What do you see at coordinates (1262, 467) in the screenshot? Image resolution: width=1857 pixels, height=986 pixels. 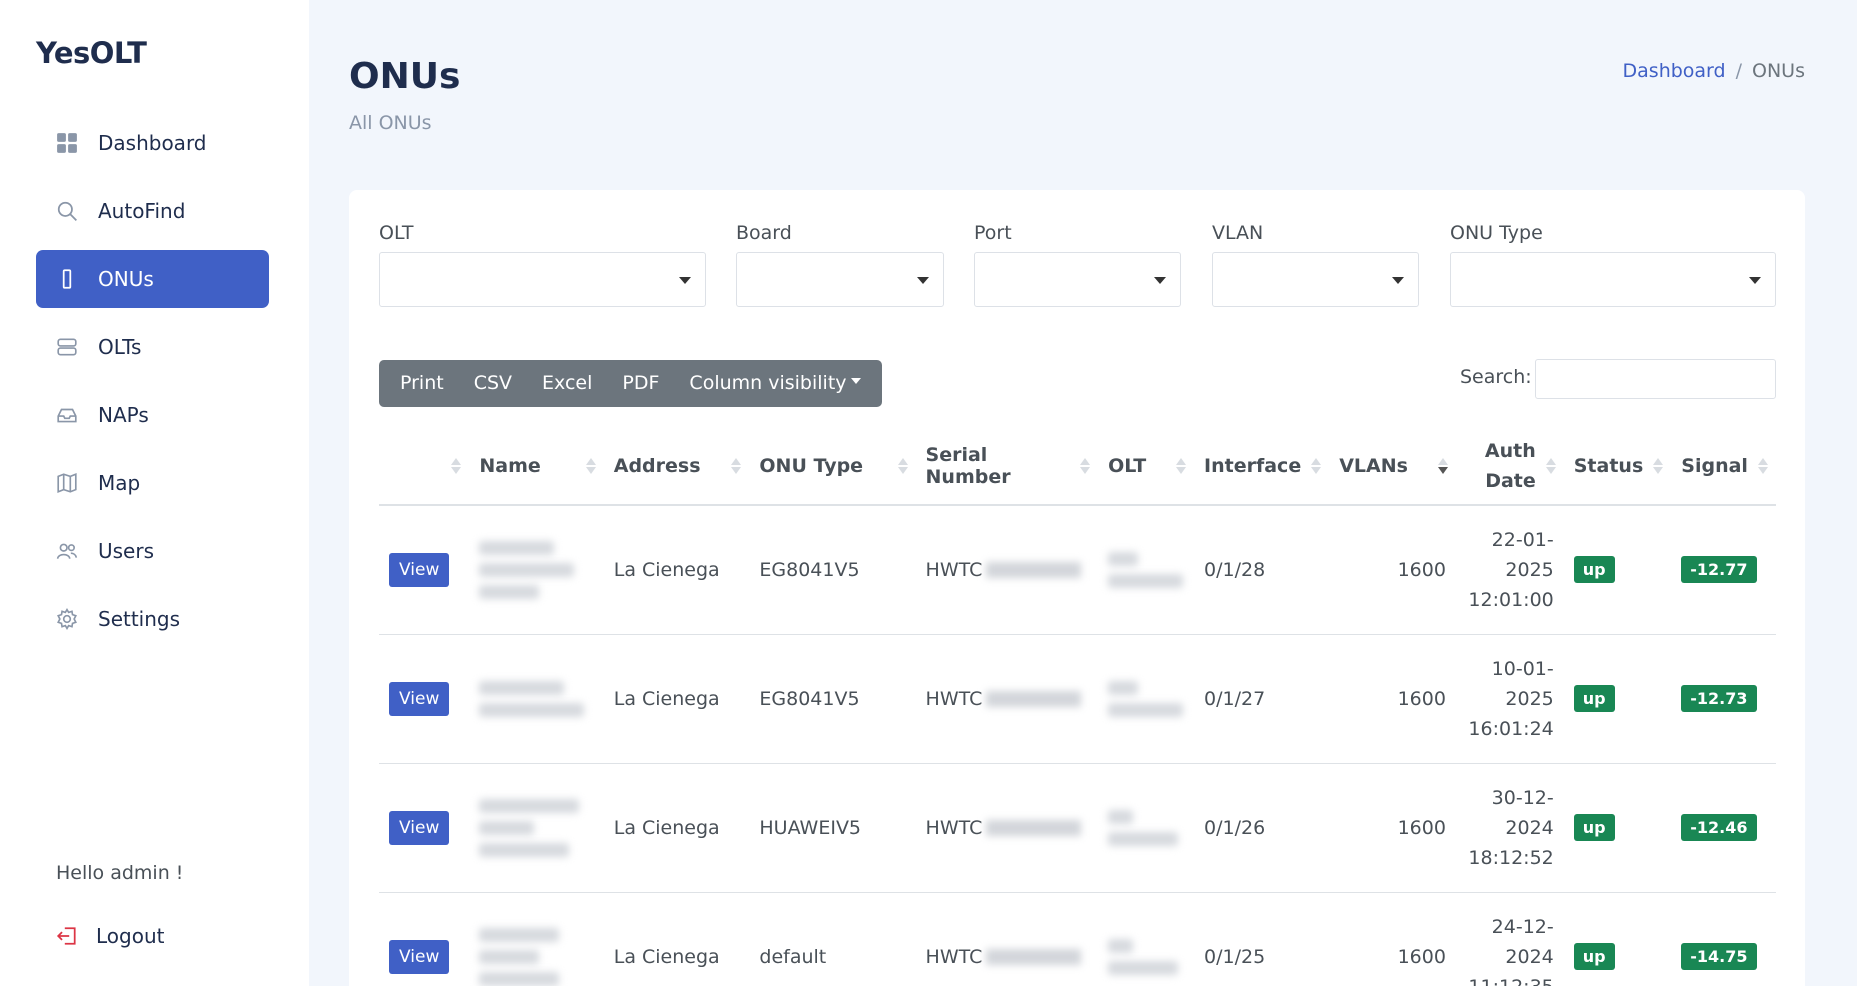 I see `column-header-interface: Interface` at bounding box center [1262, 467].